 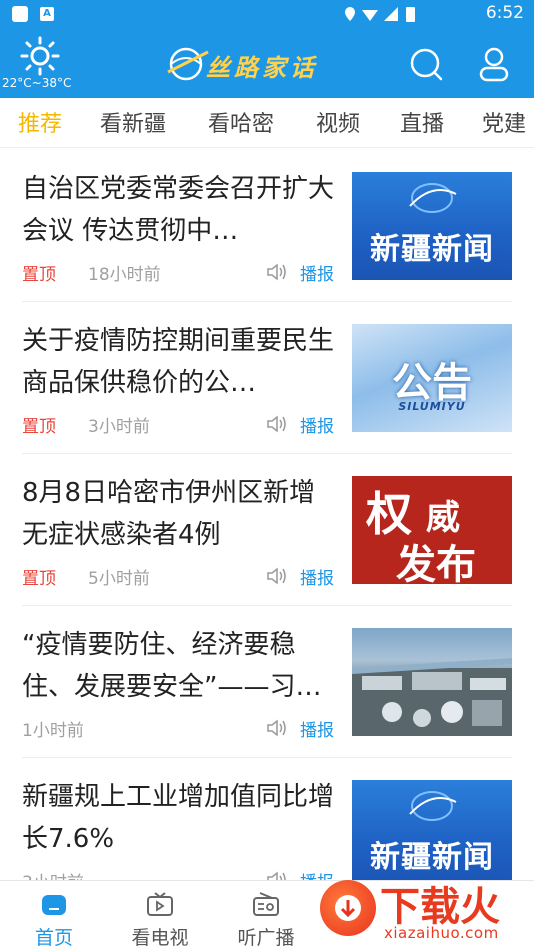 I want to click on profile-button, so click(x=494, y=64).